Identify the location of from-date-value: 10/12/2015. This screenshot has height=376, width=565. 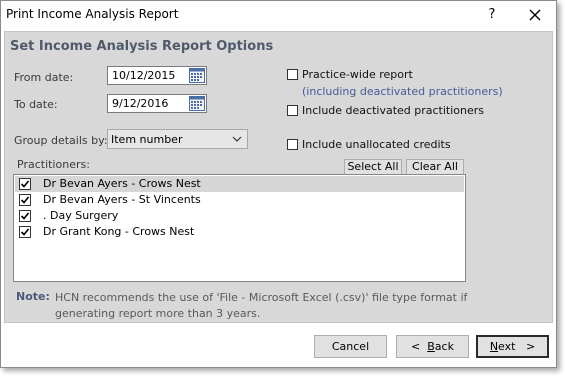
(144, 75).